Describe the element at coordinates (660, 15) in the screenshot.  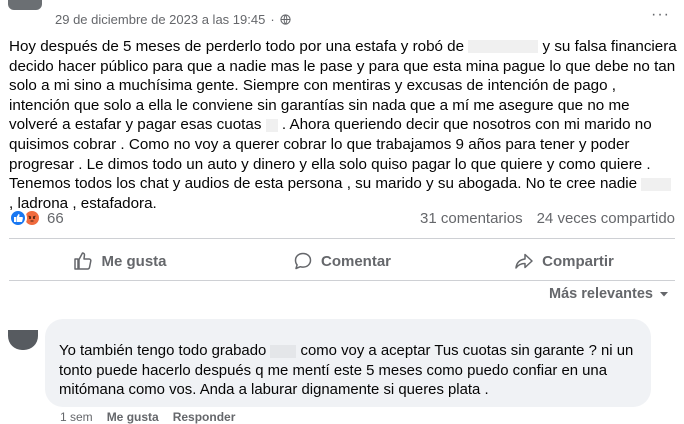
I see `more-options-button: ···` at that location.